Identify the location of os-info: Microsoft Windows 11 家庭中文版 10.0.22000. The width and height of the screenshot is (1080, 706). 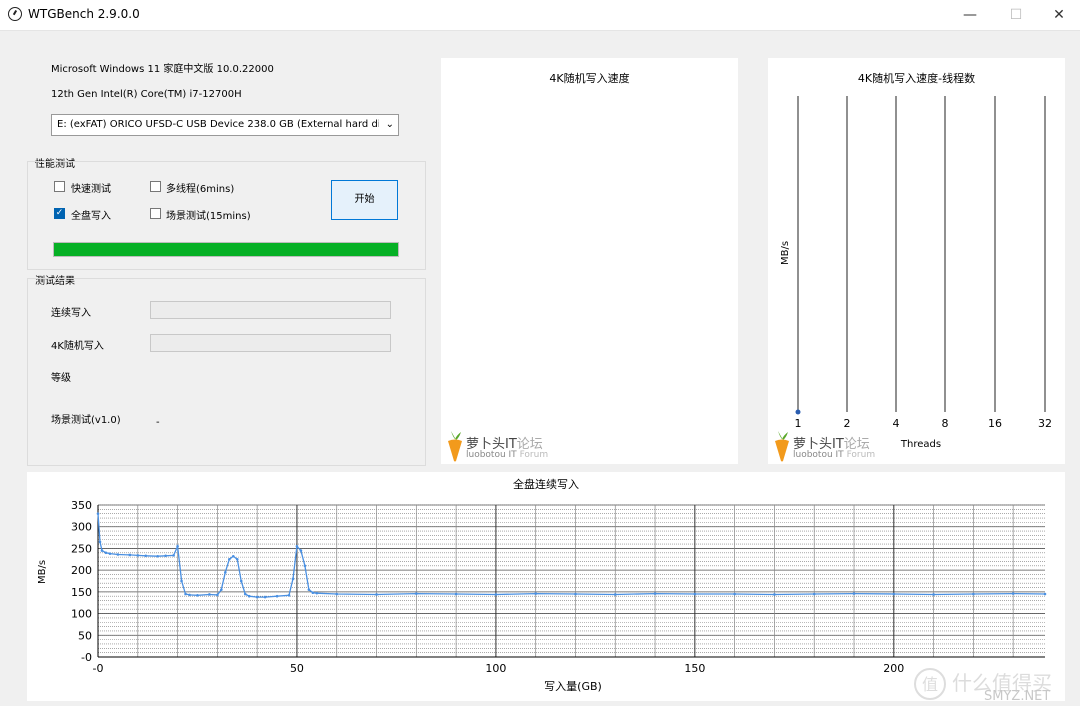
(162, 69).